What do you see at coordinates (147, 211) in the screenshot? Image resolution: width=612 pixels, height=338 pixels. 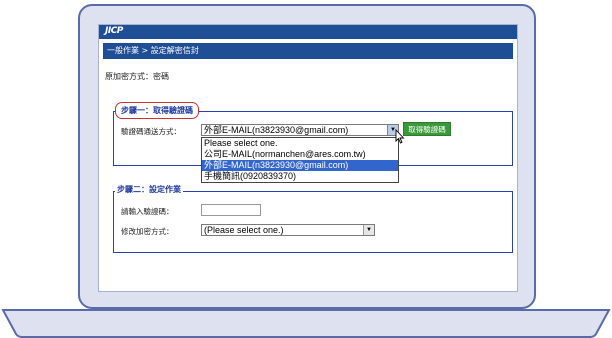 I see `verification-code-label: 請輸入驗證碼：` at bounding box center [147, 211].